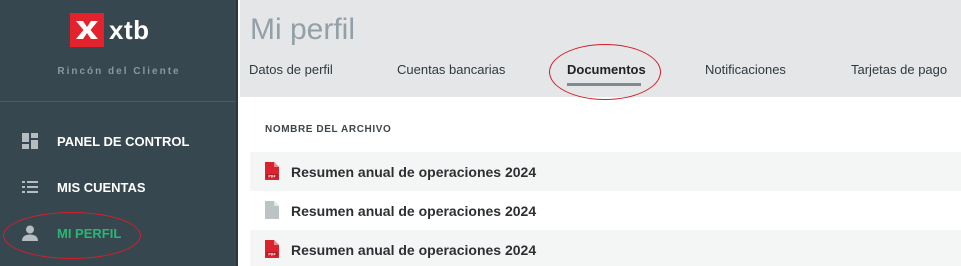 This screenshot has height=266, width=961. I want to click on xtb-logo: xtb, so click(110, 30).